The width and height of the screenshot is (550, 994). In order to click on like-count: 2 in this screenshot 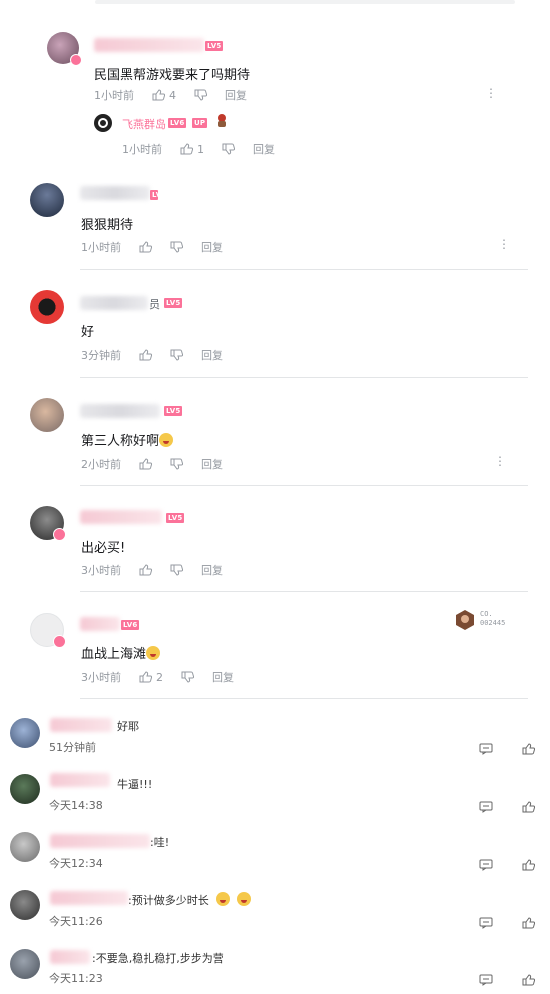, I will do `click(159, 677)`.